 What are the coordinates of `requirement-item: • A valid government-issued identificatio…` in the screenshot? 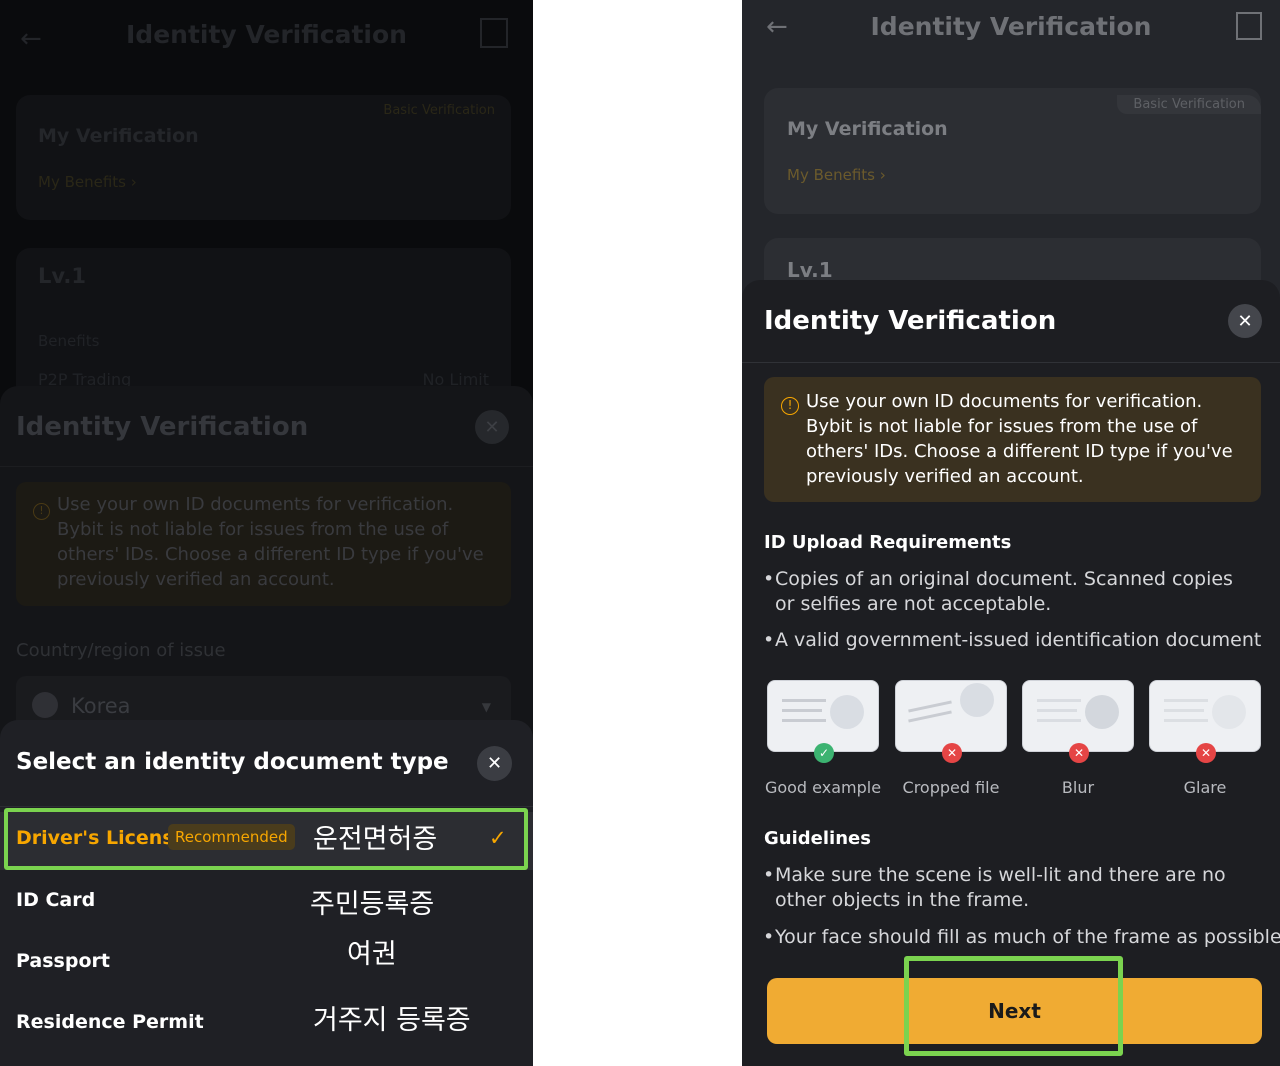 It's located at (1012, 640).